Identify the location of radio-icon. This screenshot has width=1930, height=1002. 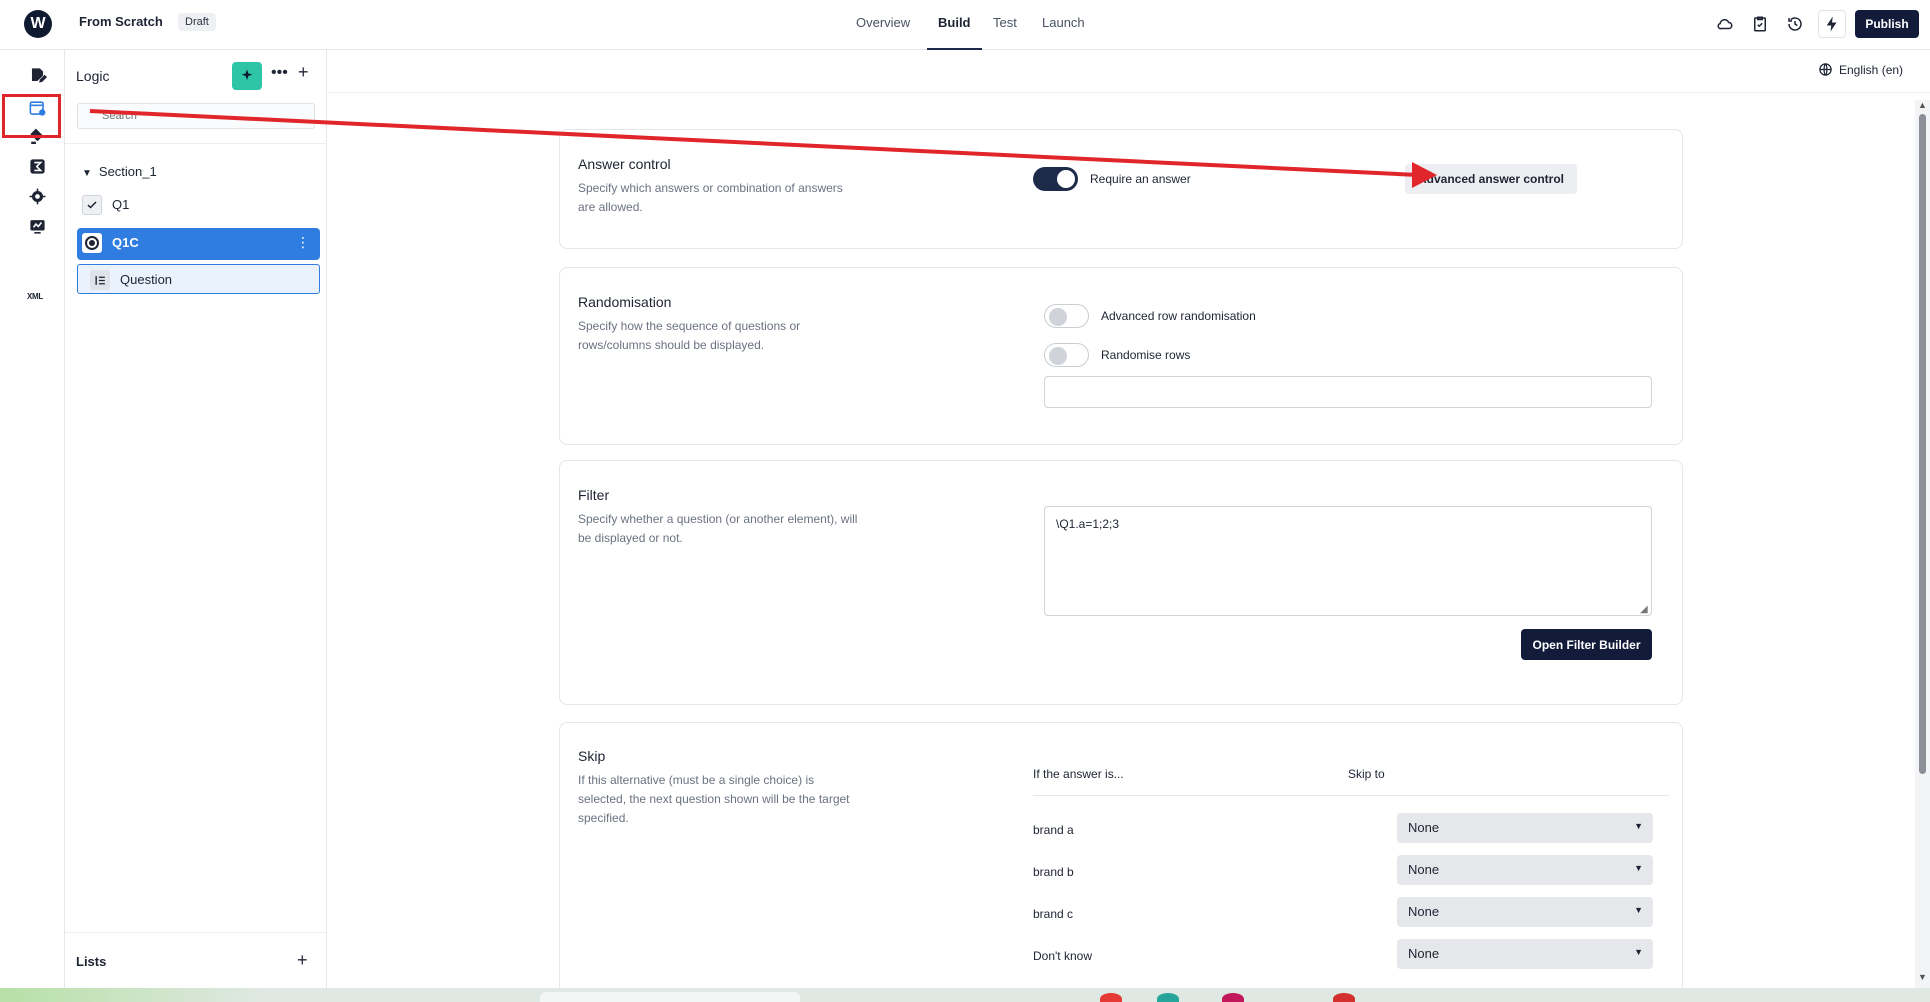
(92, 243).